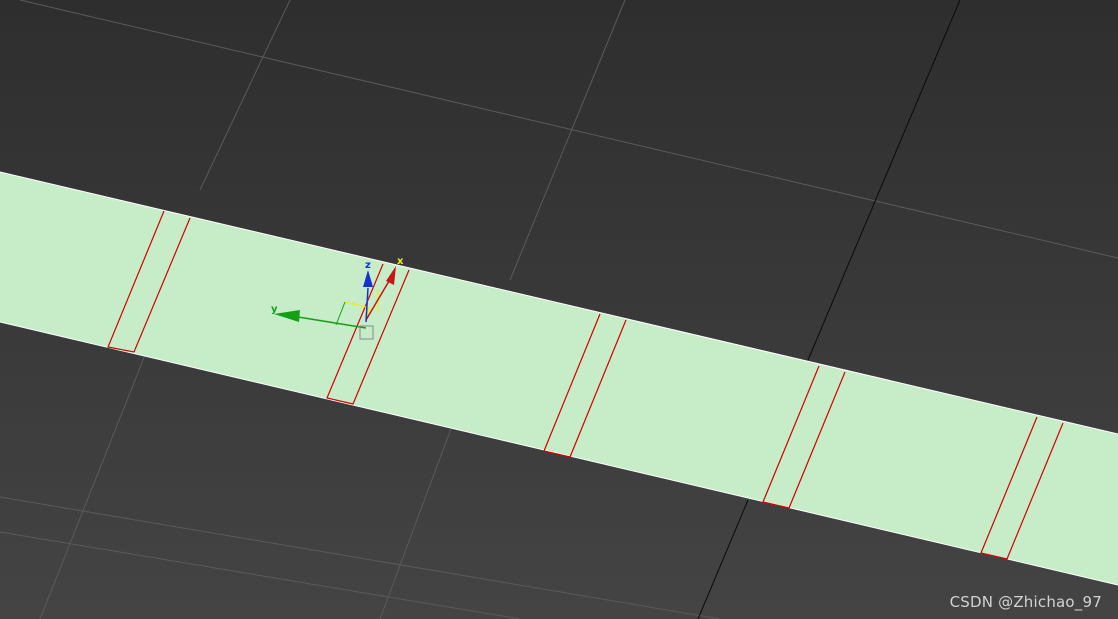 This screenshot has width=1118, height=619. I want to click on gizmo-x-label: x, so click(400, 261).